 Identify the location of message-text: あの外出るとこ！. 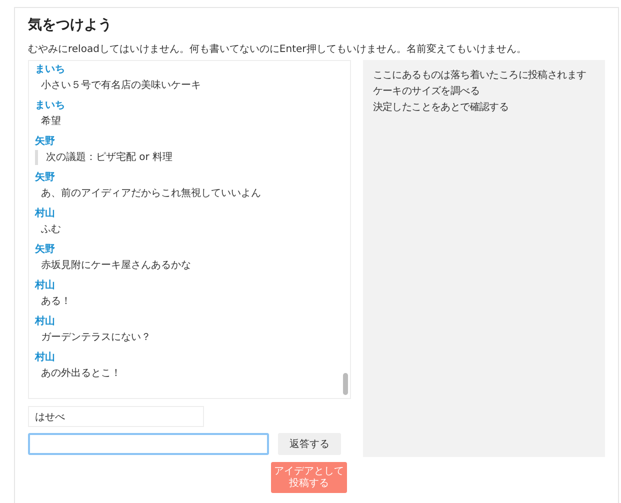
(80, 373).